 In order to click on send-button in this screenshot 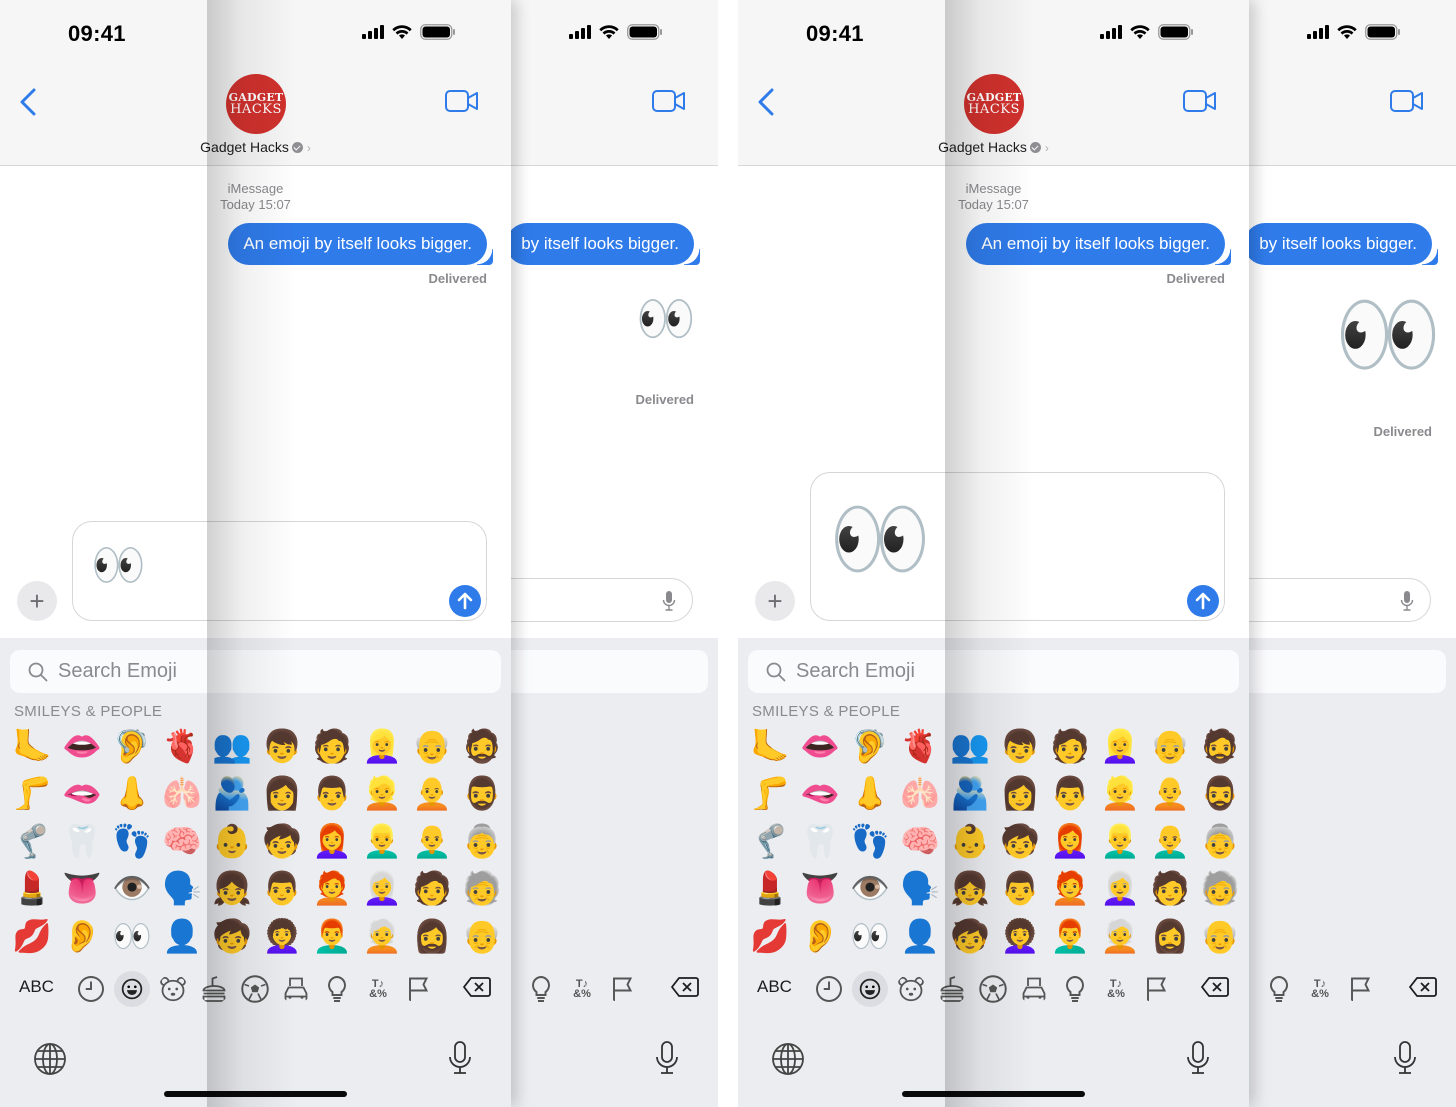, I will do `click(465, 601)`.